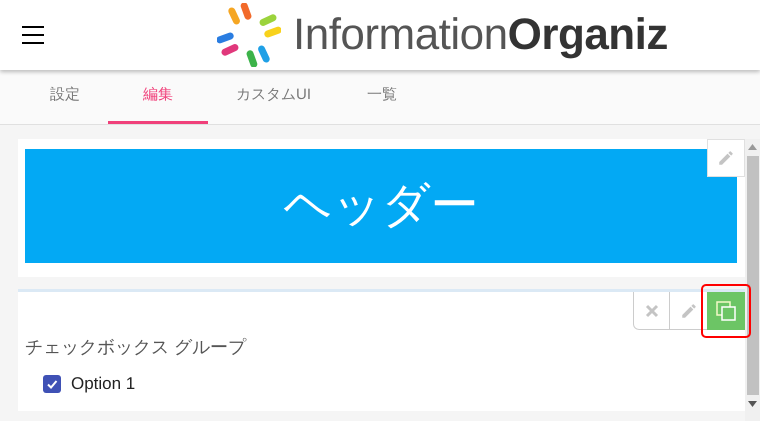 The width and height of the screenshot is (760, 421). What do you see at coordinates (65, 97) in the screenshot?
I see `tab: 設定` at bounding box center [65, 97].